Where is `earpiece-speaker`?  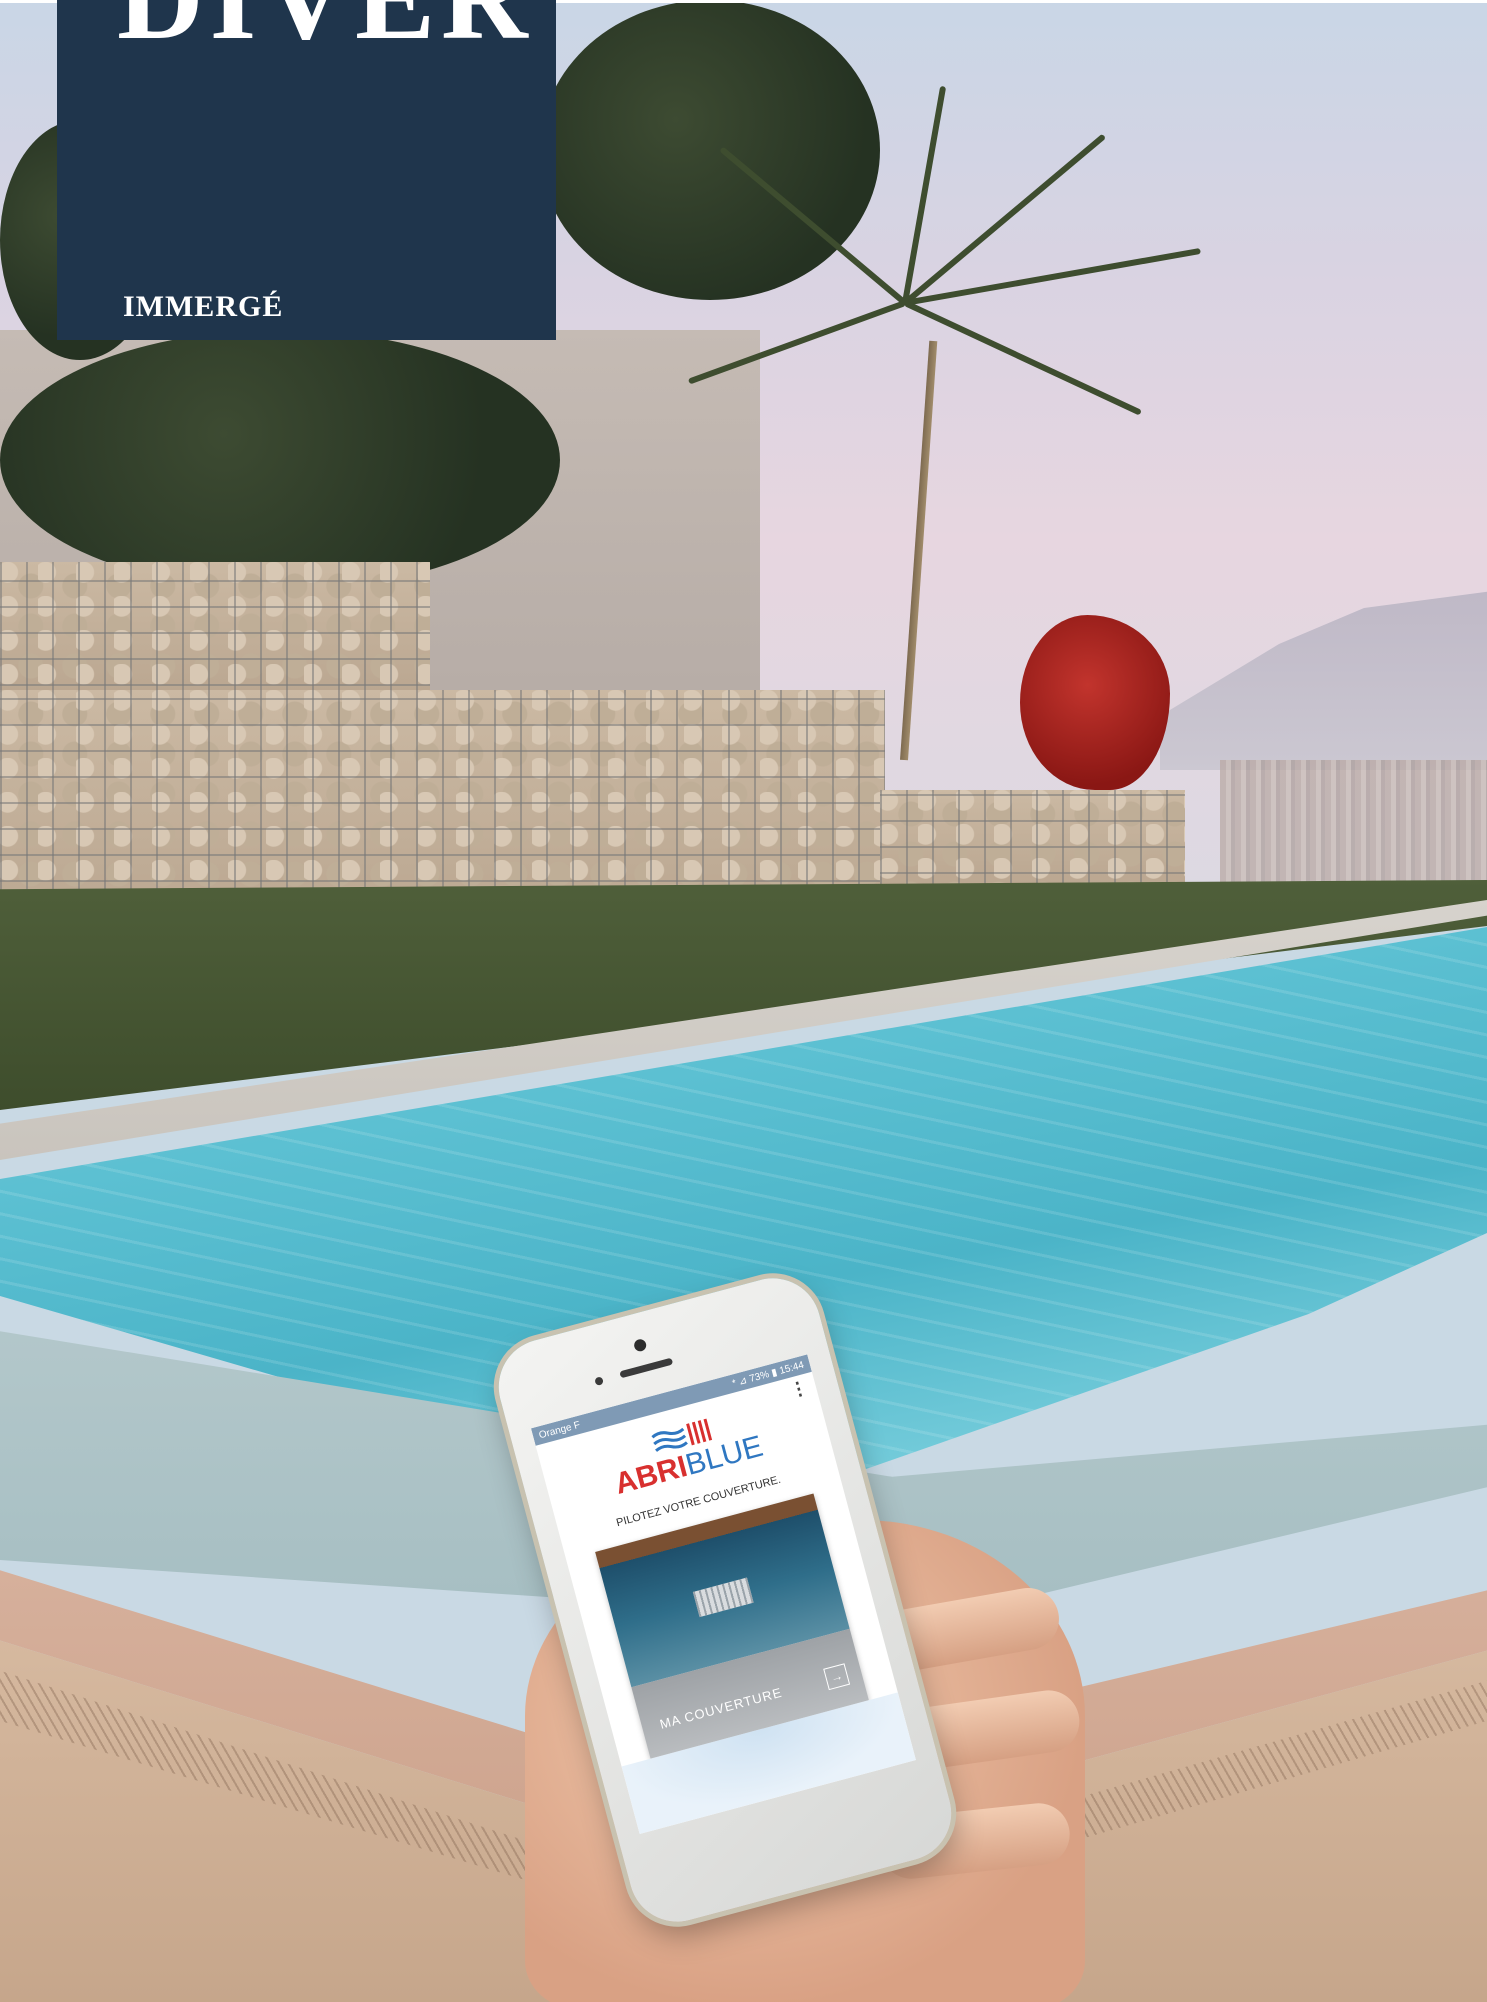 earpiece-speaker is located at coordinates (646, 1368).